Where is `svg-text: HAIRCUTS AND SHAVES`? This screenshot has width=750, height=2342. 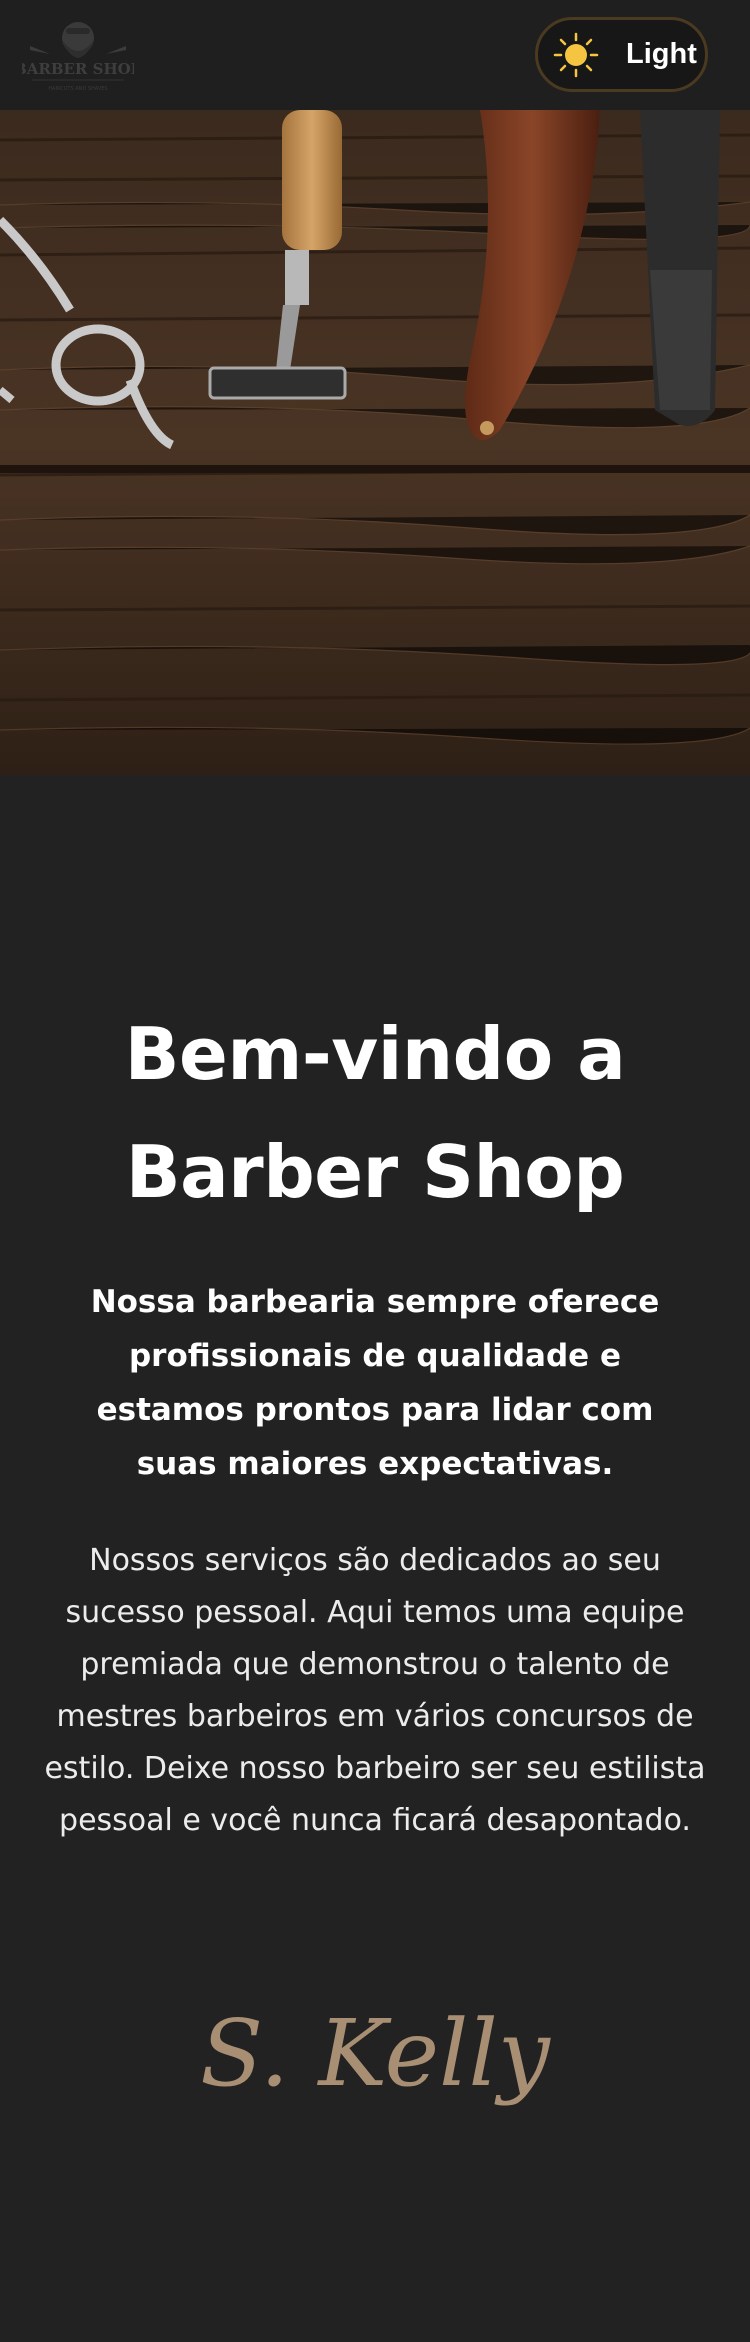 svg-text: HAIRCUTS AND SHAVES is located at coordinates (77, 89).